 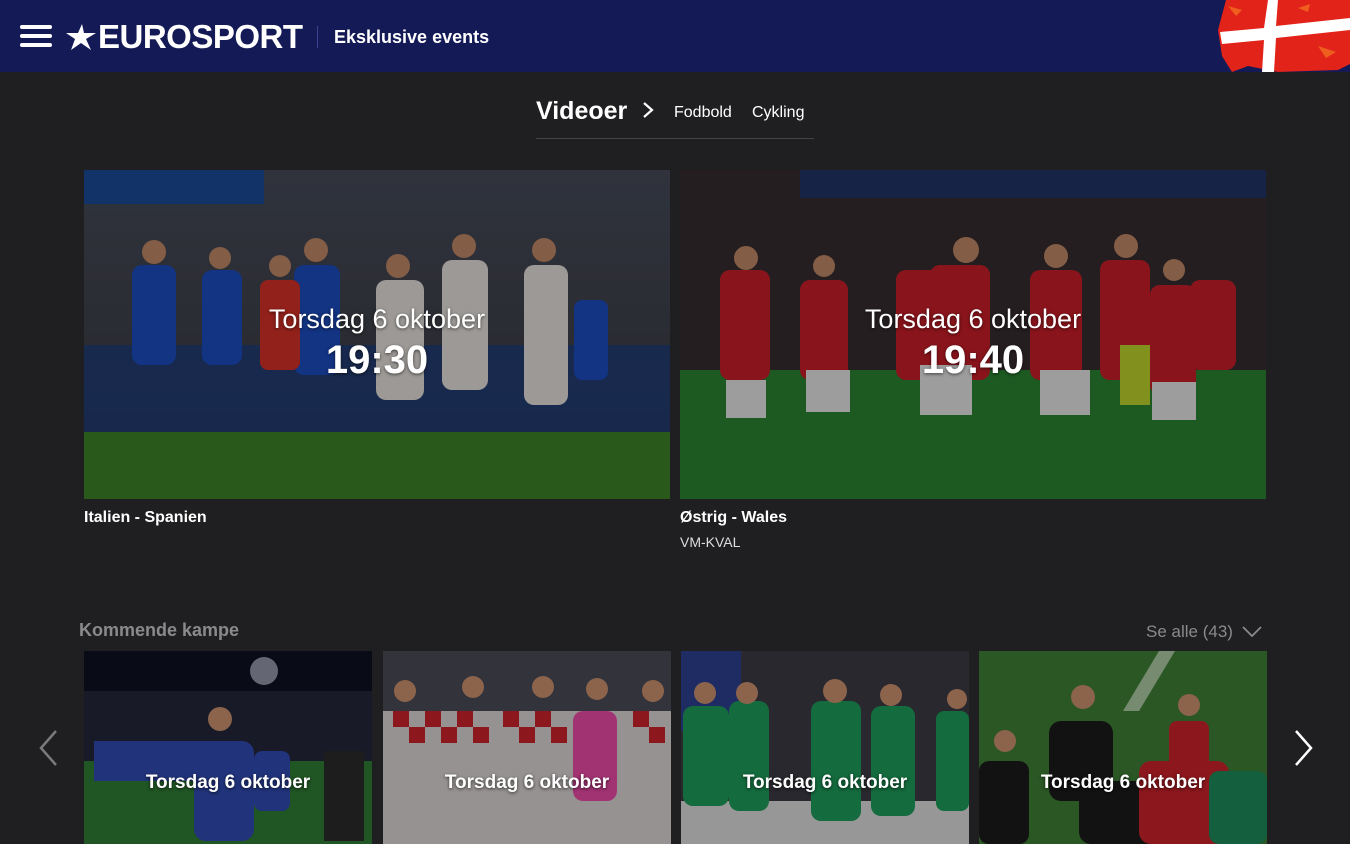 What do you see at coordinates (1252, 632) in the screenshot?
I see `chevron-down-icon` at bounding box center [1252, 632].